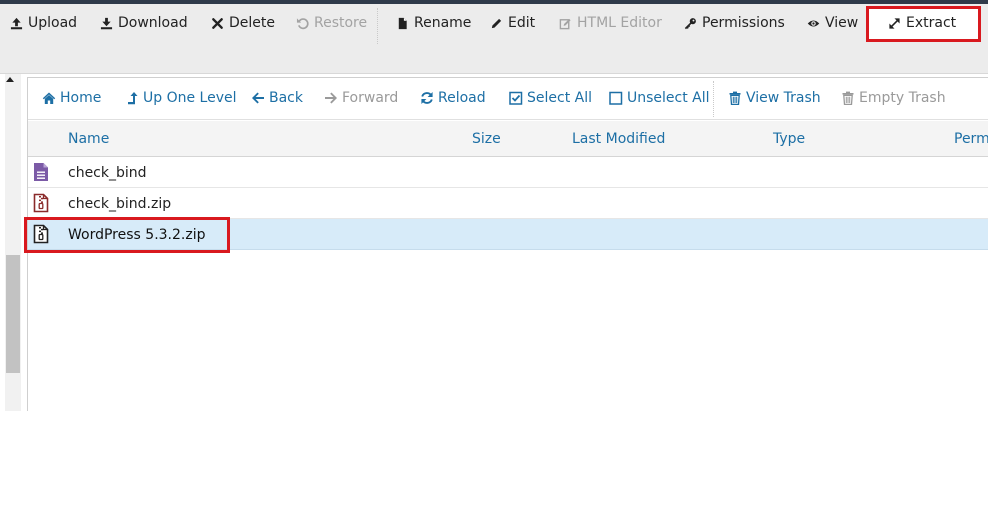 Image resolution: width=988 pixels, height=512 pixels. I want to click on upload-button: Upload, so click(43, 23).